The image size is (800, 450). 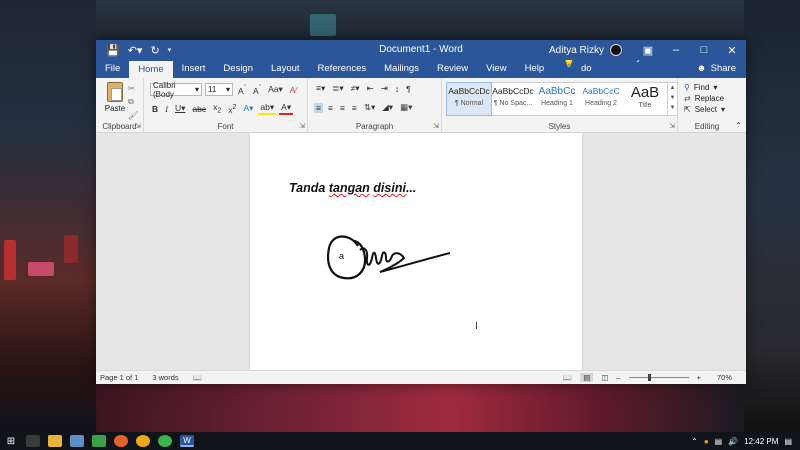 What do you see at coordinates (55, 441) in the screenshot?
I see `file-explorer-icon` at bounding box center [55, 441].